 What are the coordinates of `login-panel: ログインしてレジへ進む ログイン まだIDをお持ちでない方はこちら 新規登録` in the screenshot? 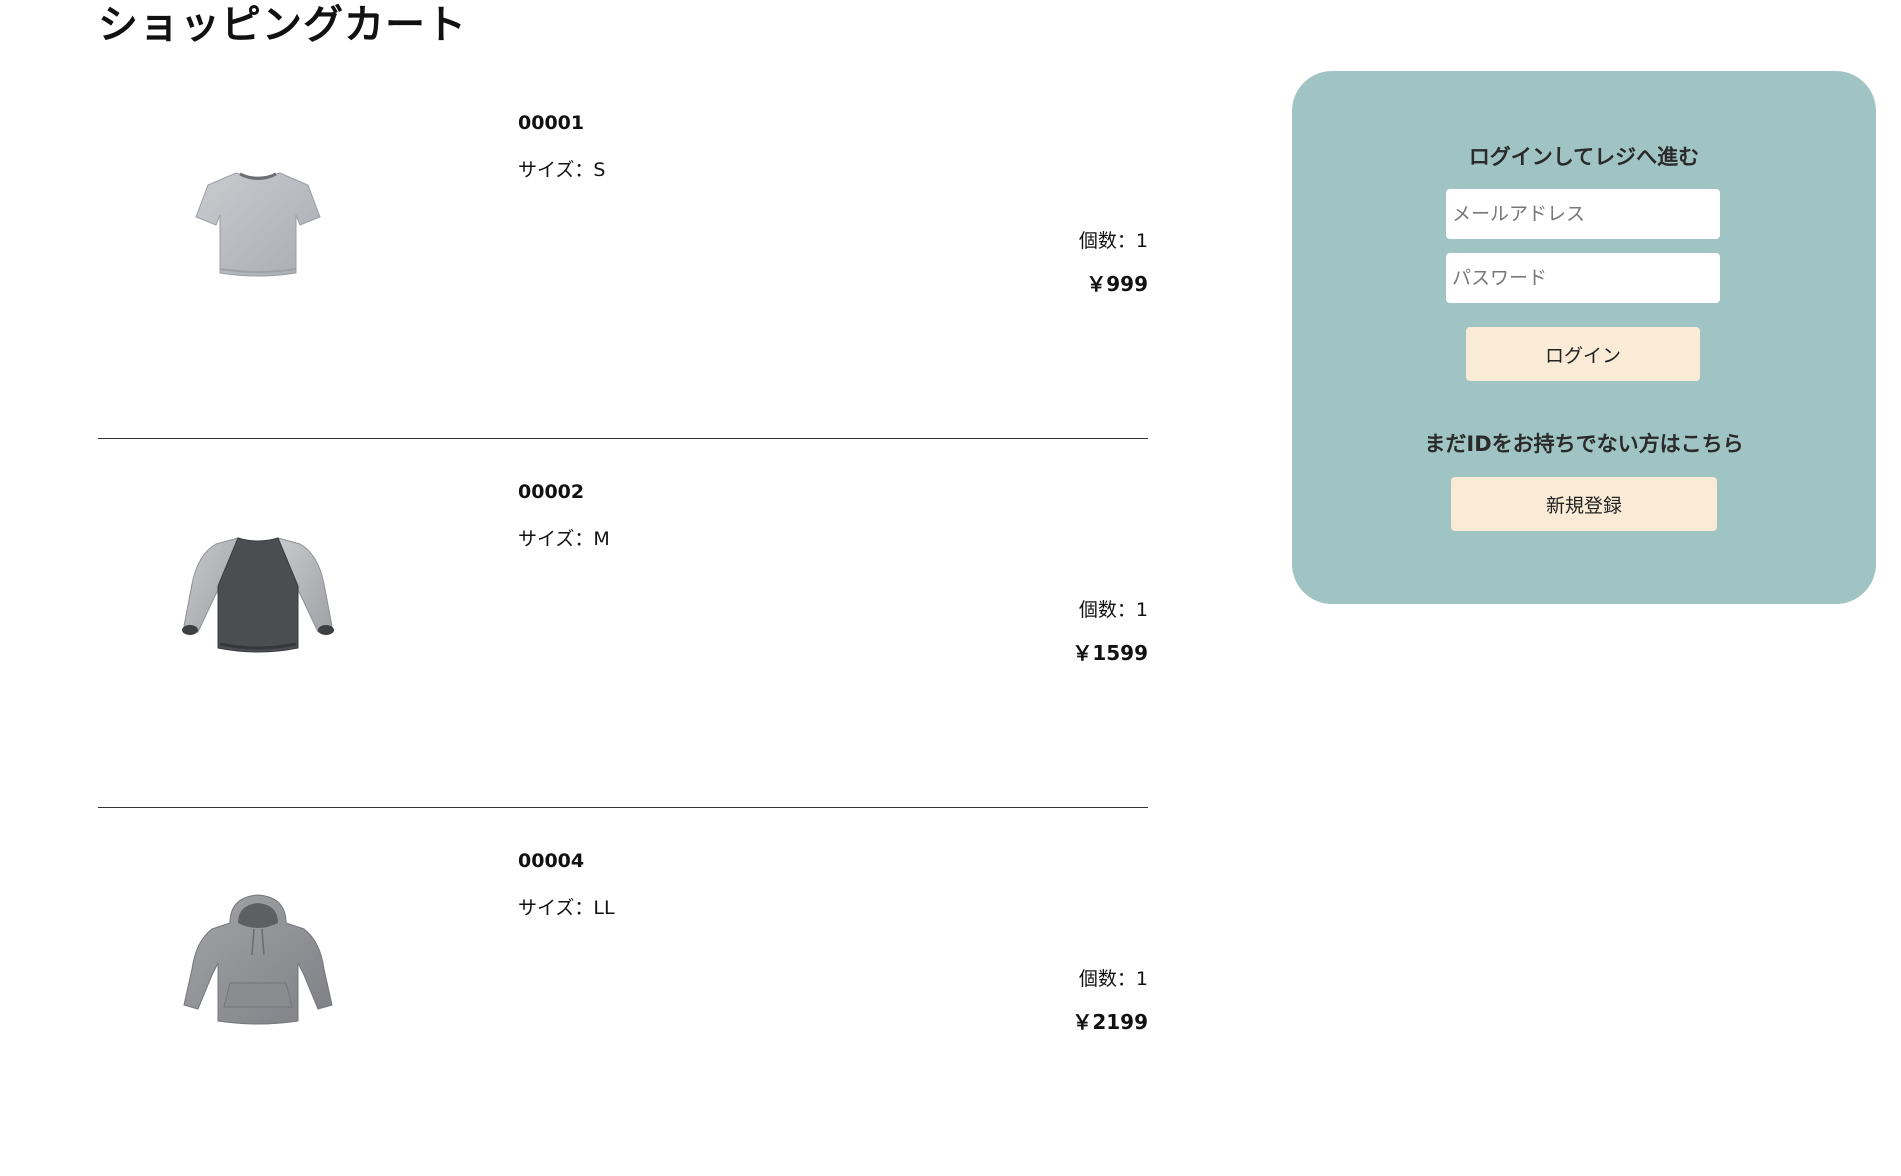 It's located at (1584, 337).